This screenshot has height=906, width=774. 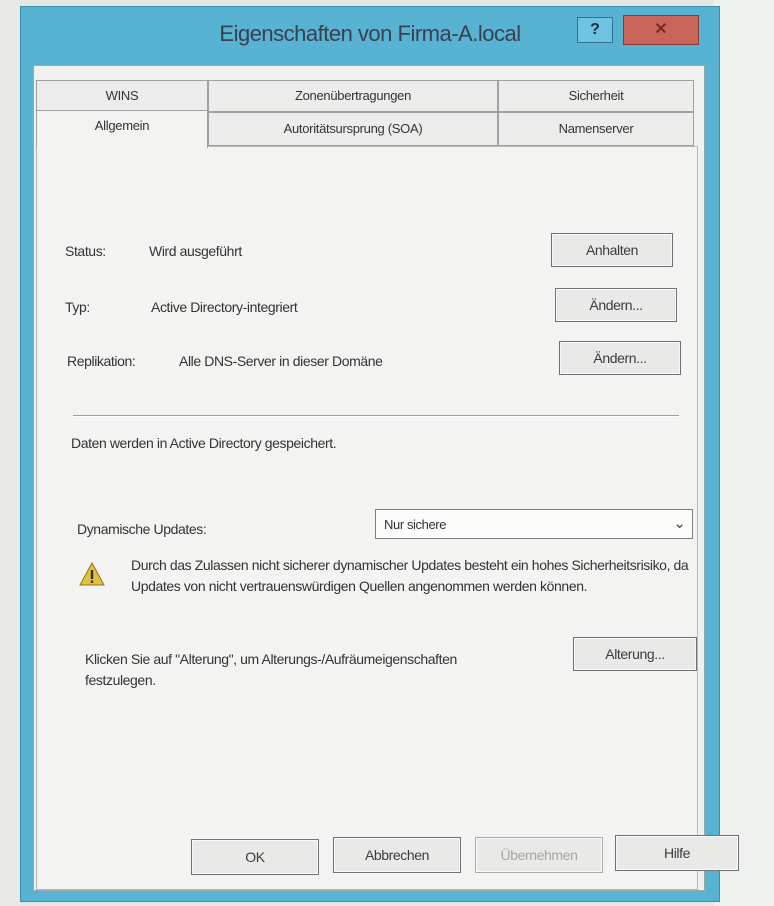 What do you see at coordinates (596, 129) in the screenshot?
I see `tab-name-servers: Namenserver` at bounding box center [596, 129].